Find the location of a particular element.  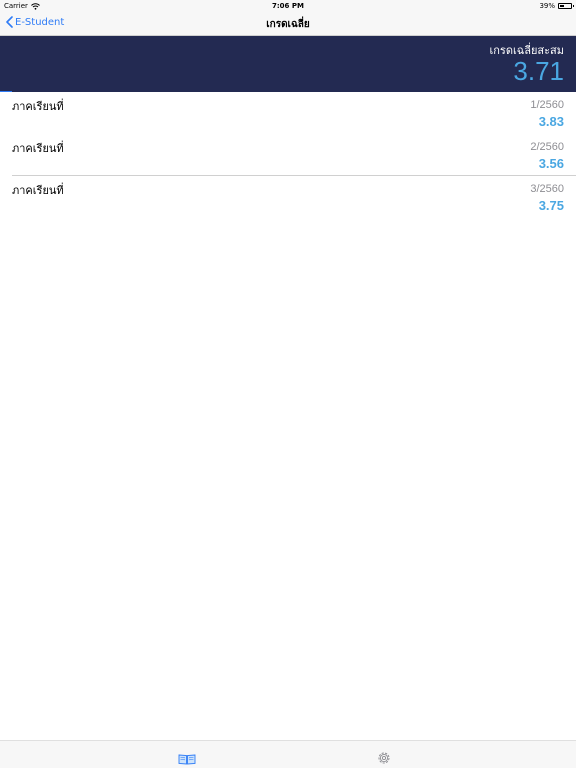

status-bar: Carrier 7:06 PM 39% is located at coordinates (288, 6).